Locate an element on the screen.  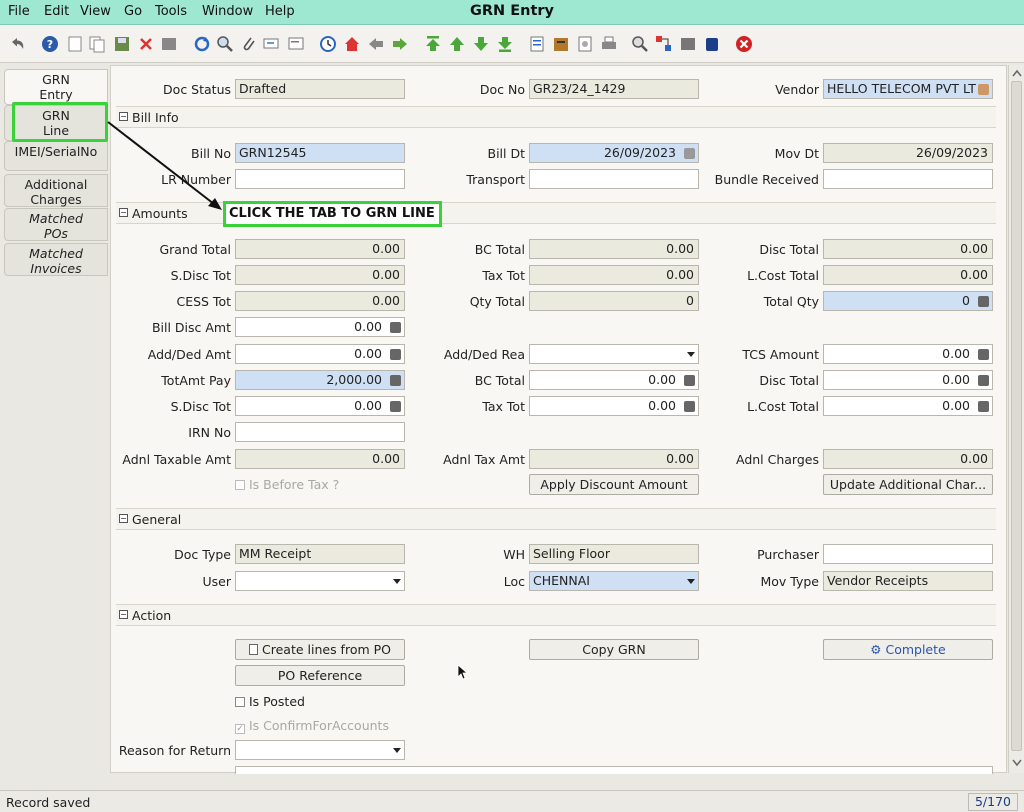
print-icon is located at coordinates (609, 44).